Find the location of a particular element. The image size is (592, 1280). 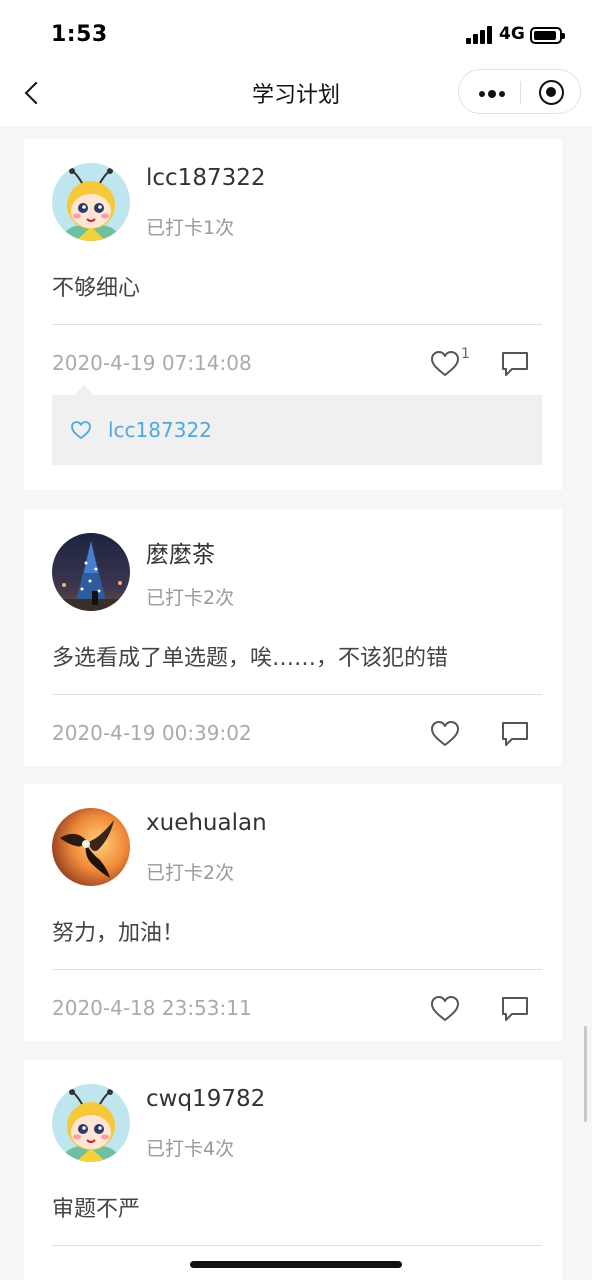

night-tree-avatar-icon is located at coordinates (91, 572).